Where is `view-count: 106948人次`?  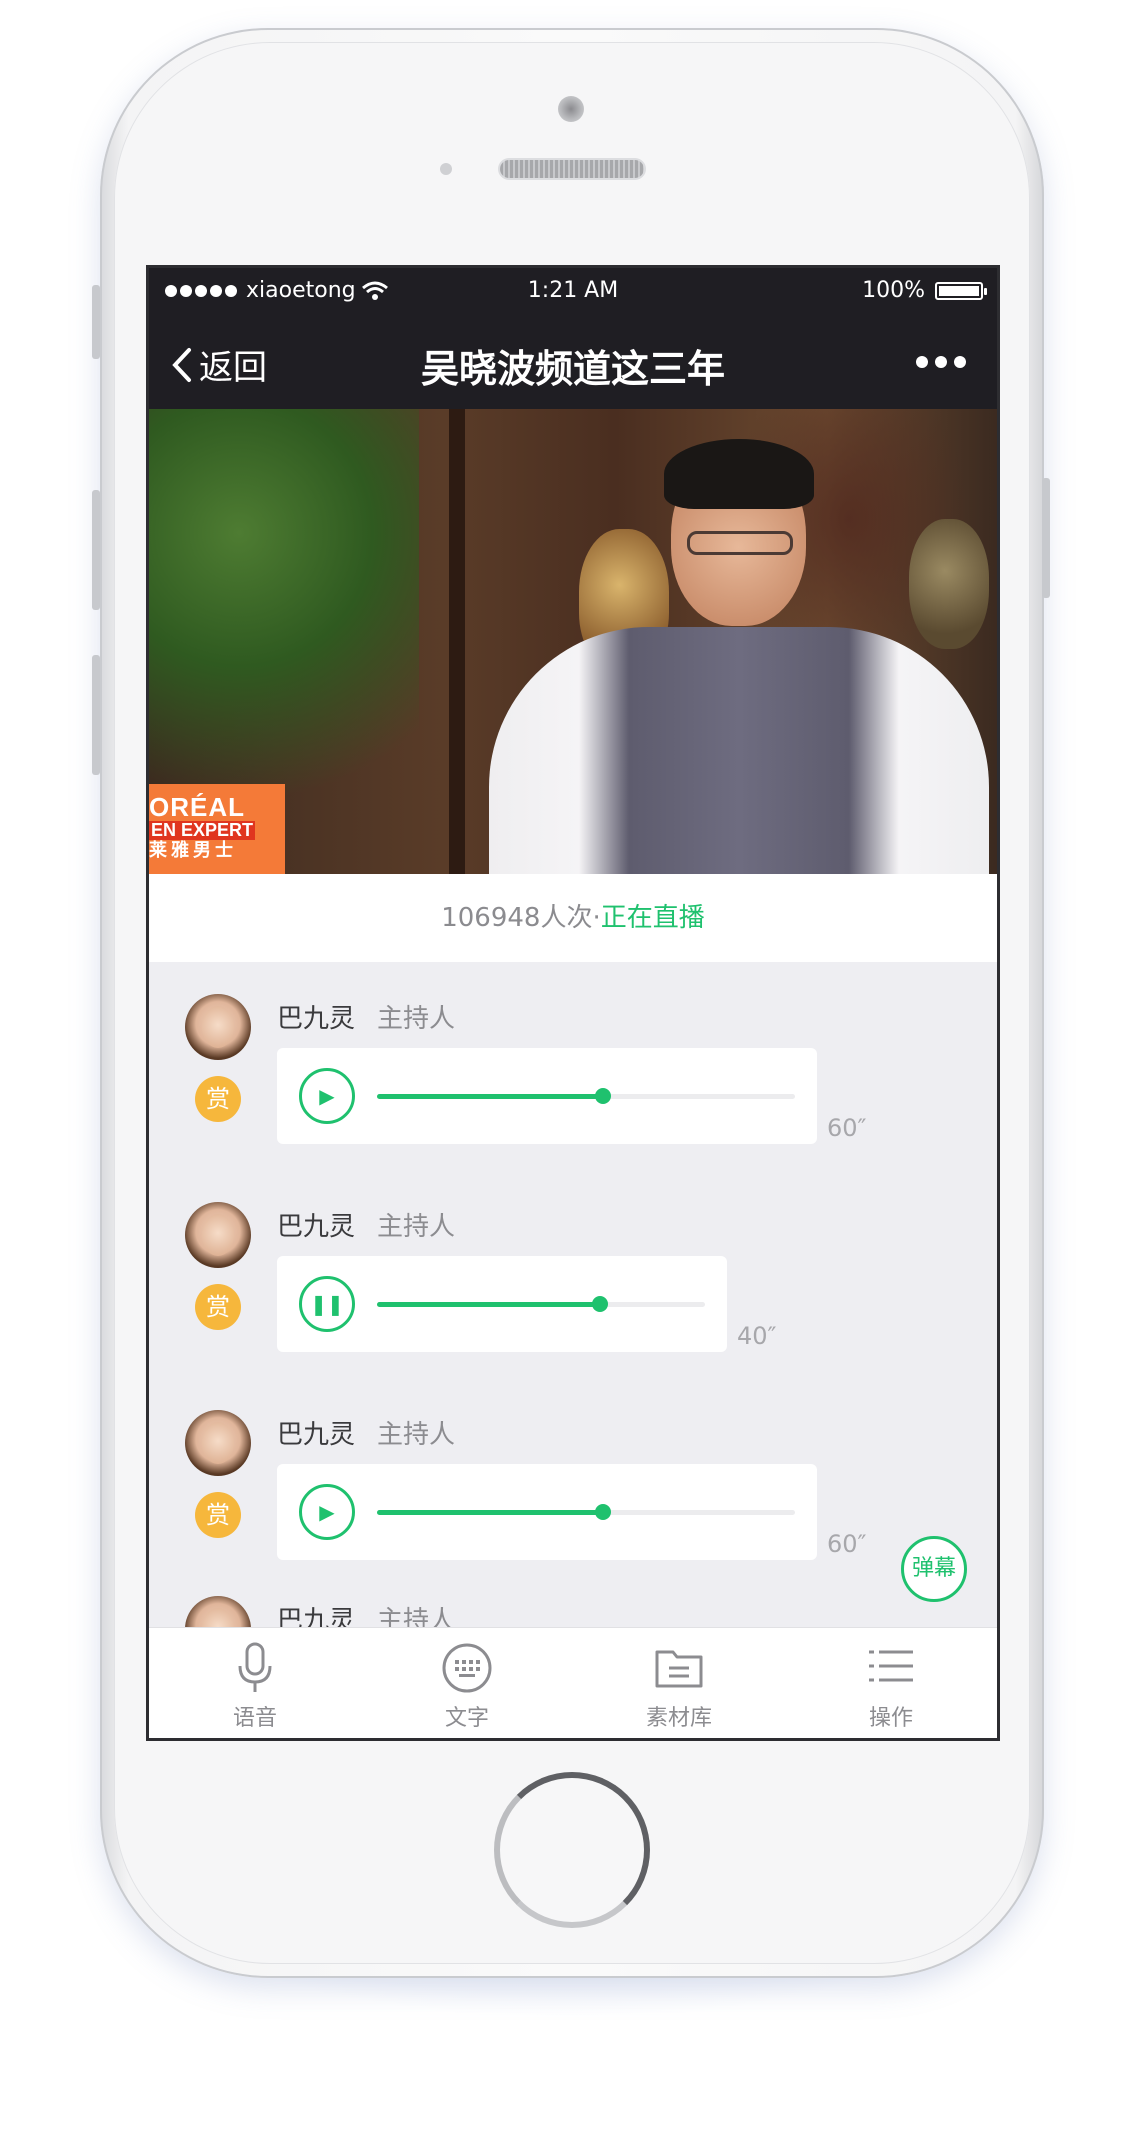 view-count: 106948人次 is located at coordinates (517, 918).